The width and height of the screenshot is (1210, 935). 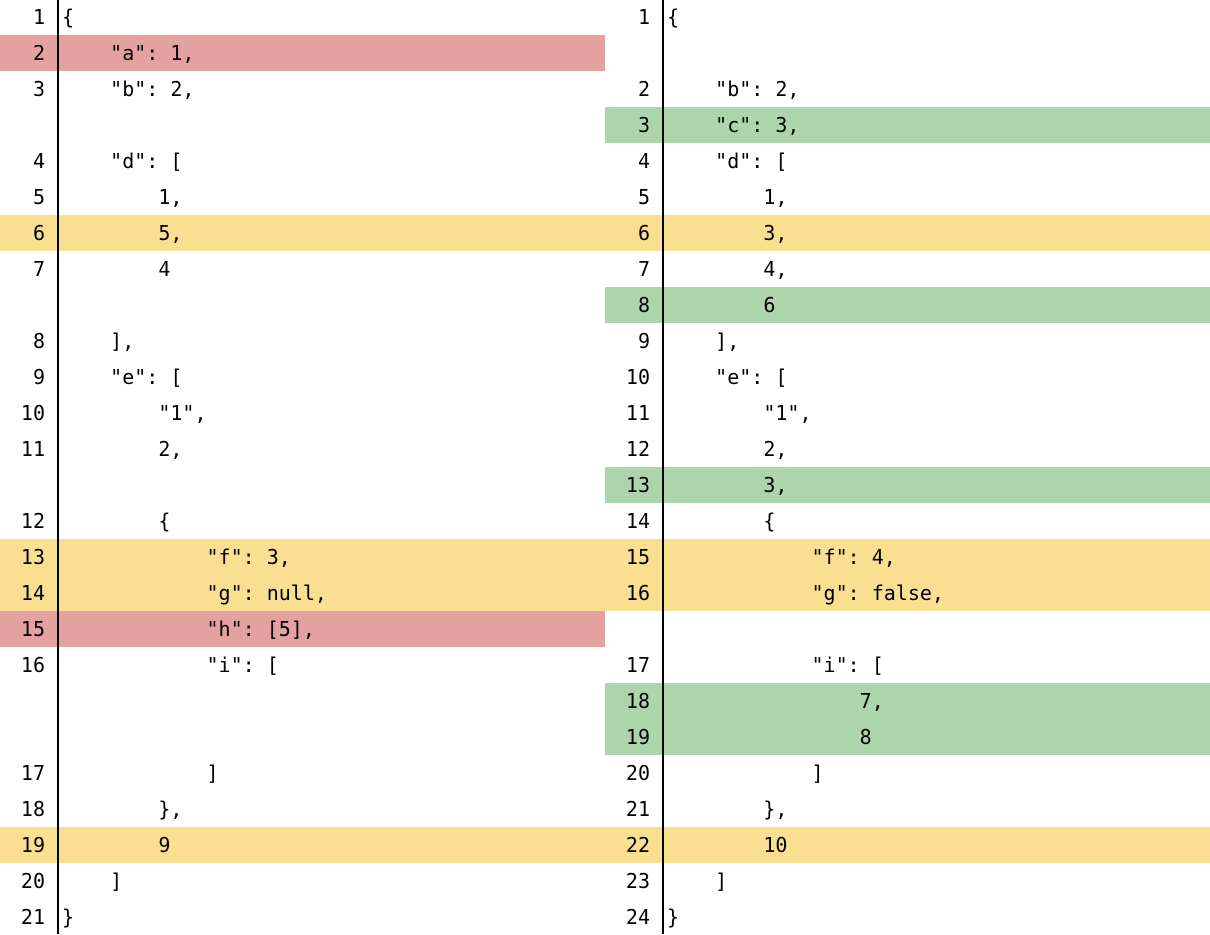 What do you see at coordinates (907, 17) in the screenshot?
I see `diff-line-row: 1{` at bounding box center [907, 17].